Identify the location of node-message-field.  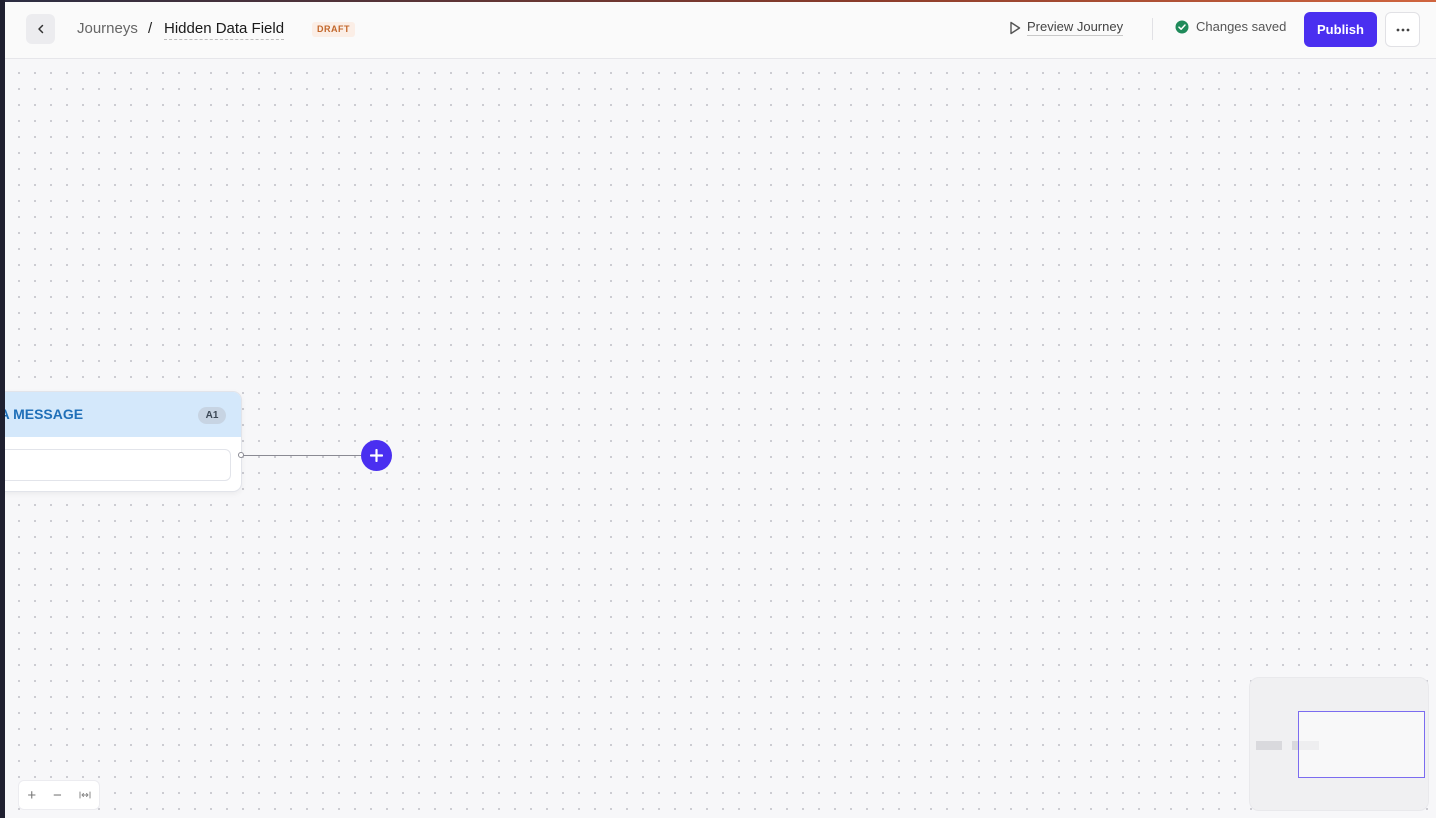
(118, 465).